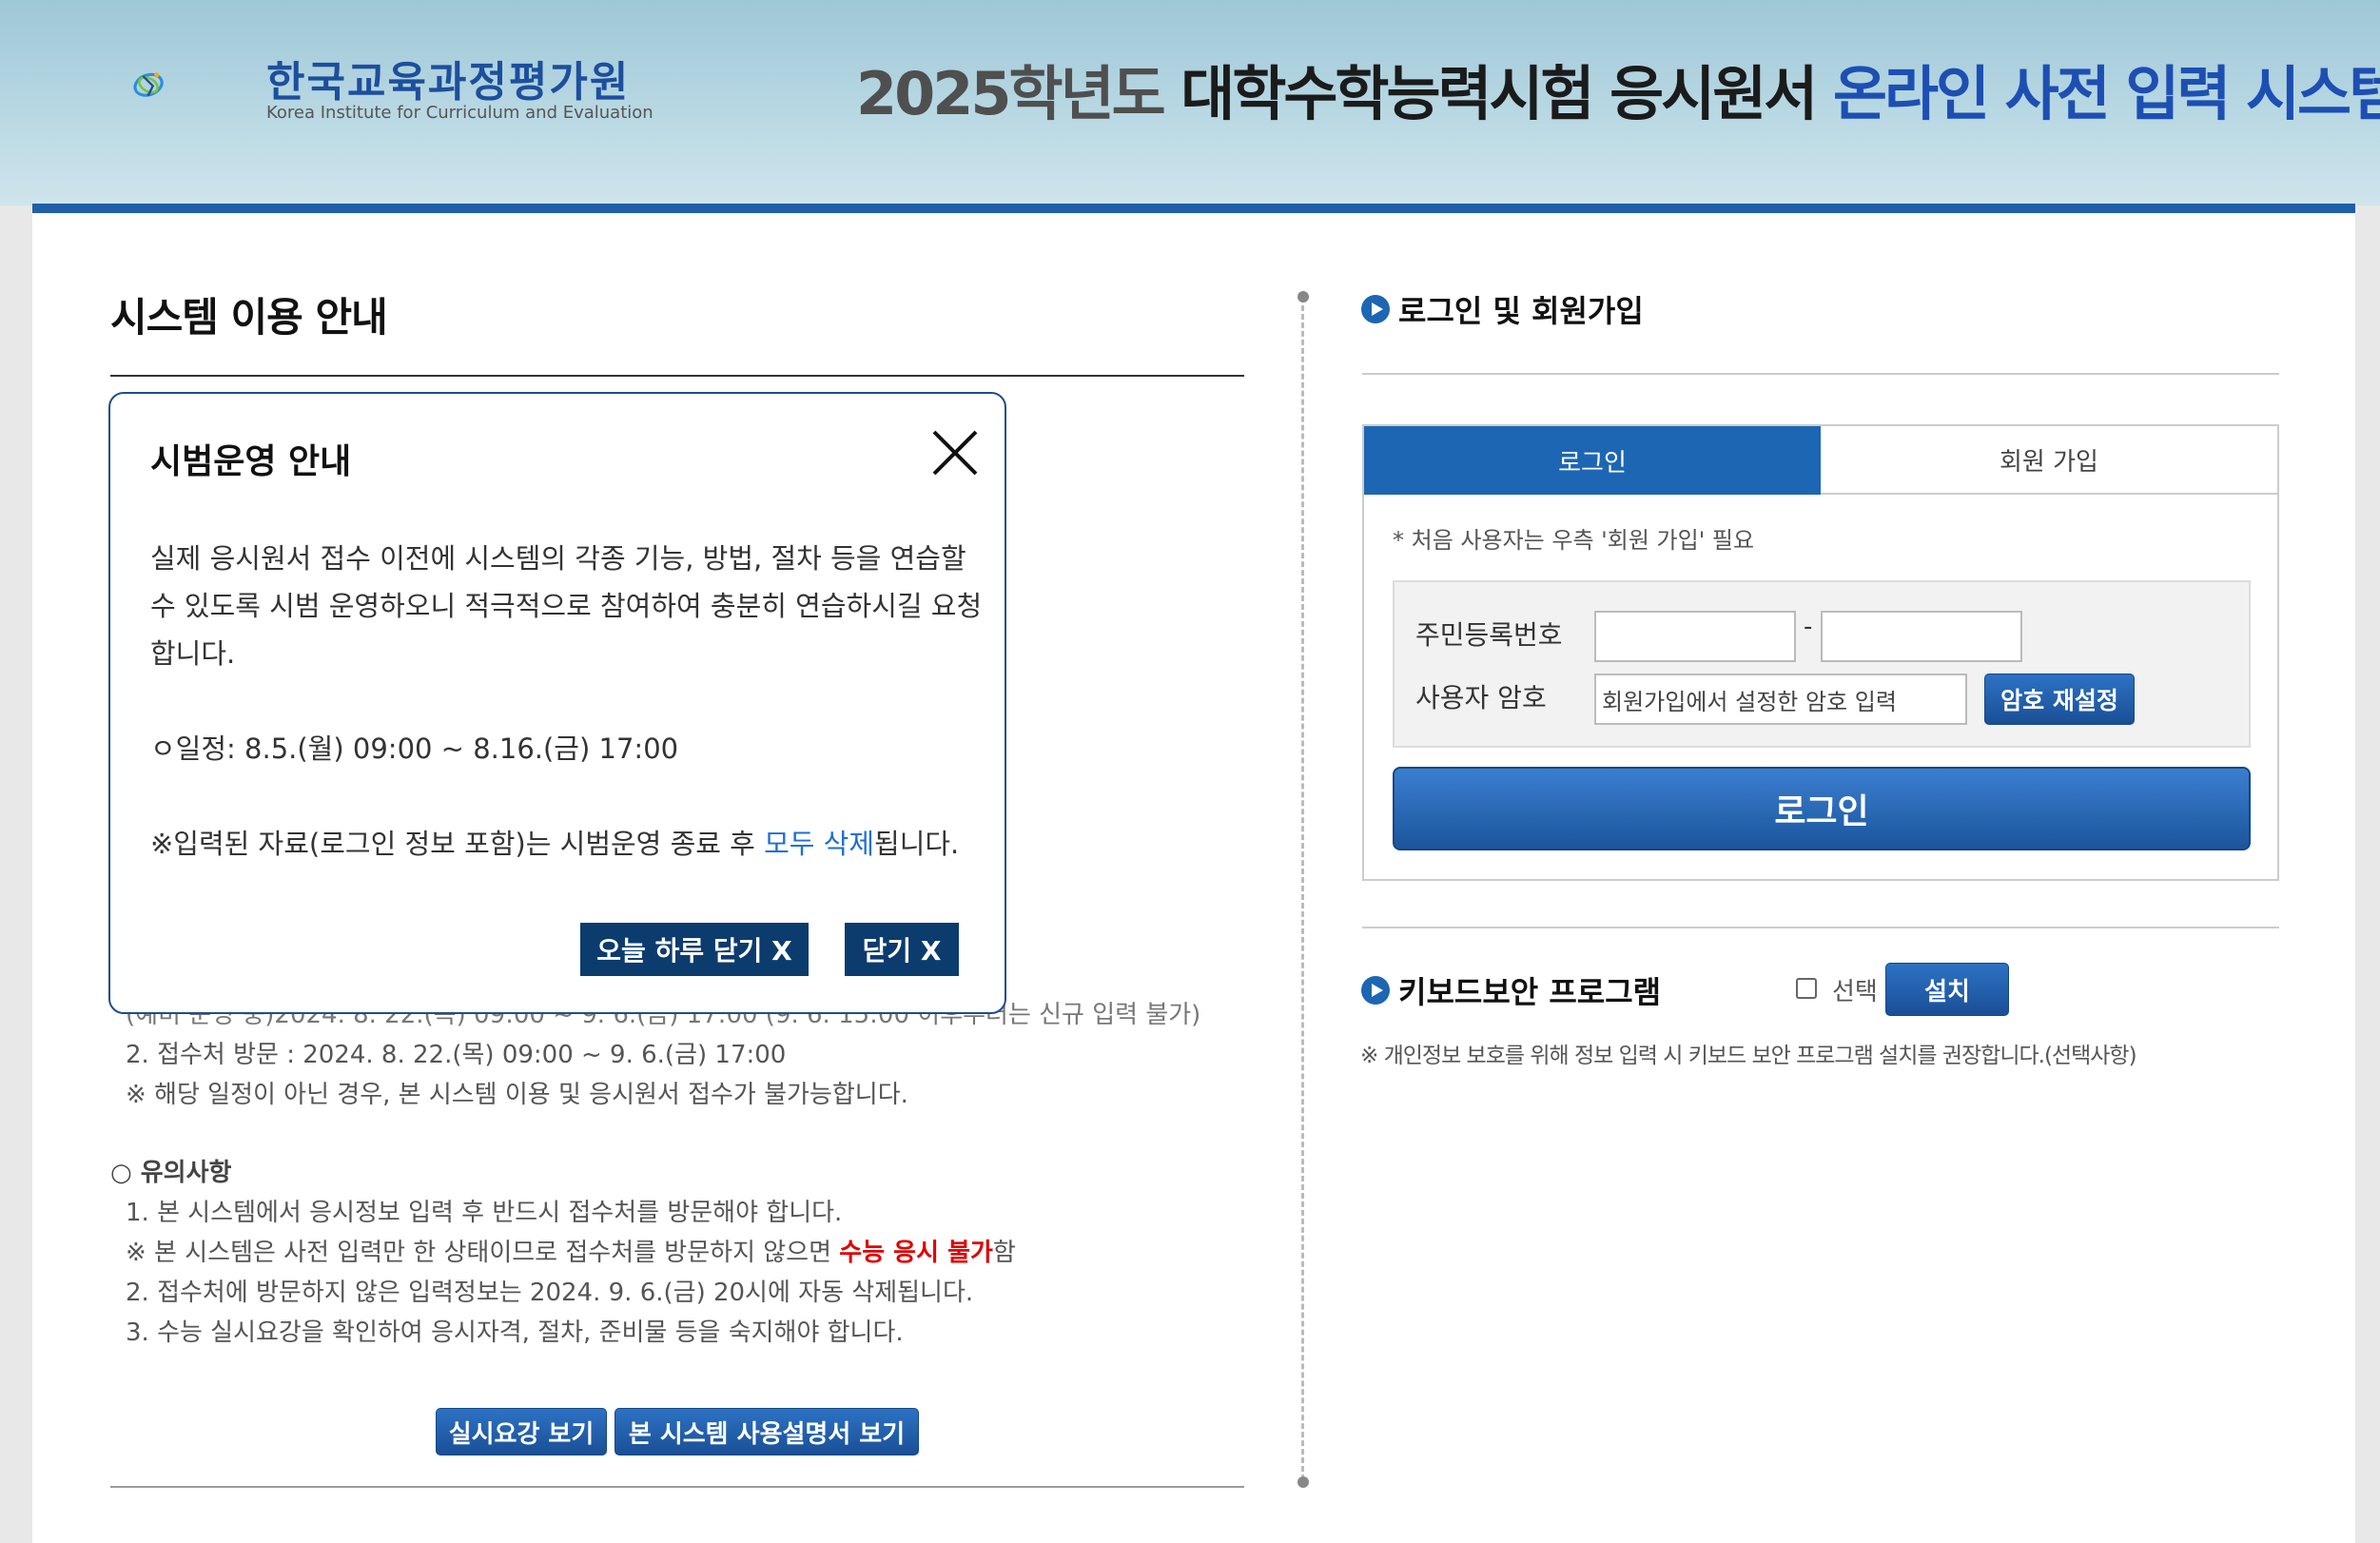 The image size is (2380, 1543). Describe the element at coordinates (1303, 297) in the screenshot. I see `divider-top-dot` at that location.